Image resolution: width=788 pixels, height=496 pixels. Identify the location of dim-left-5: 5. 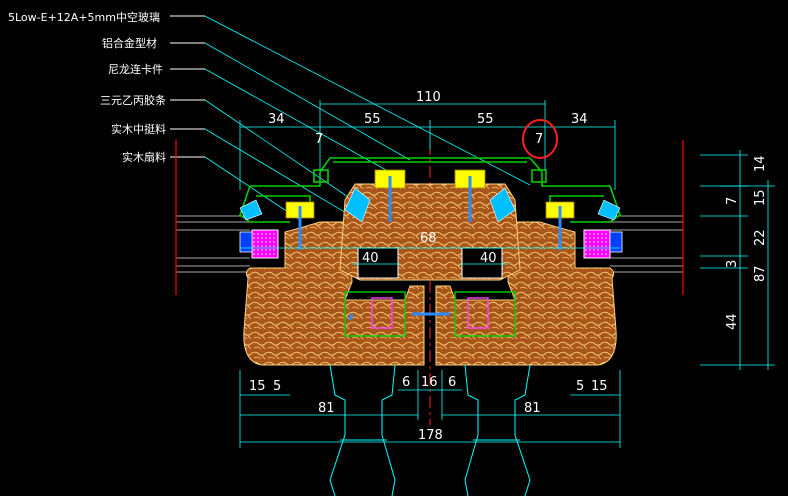
(277, 386).